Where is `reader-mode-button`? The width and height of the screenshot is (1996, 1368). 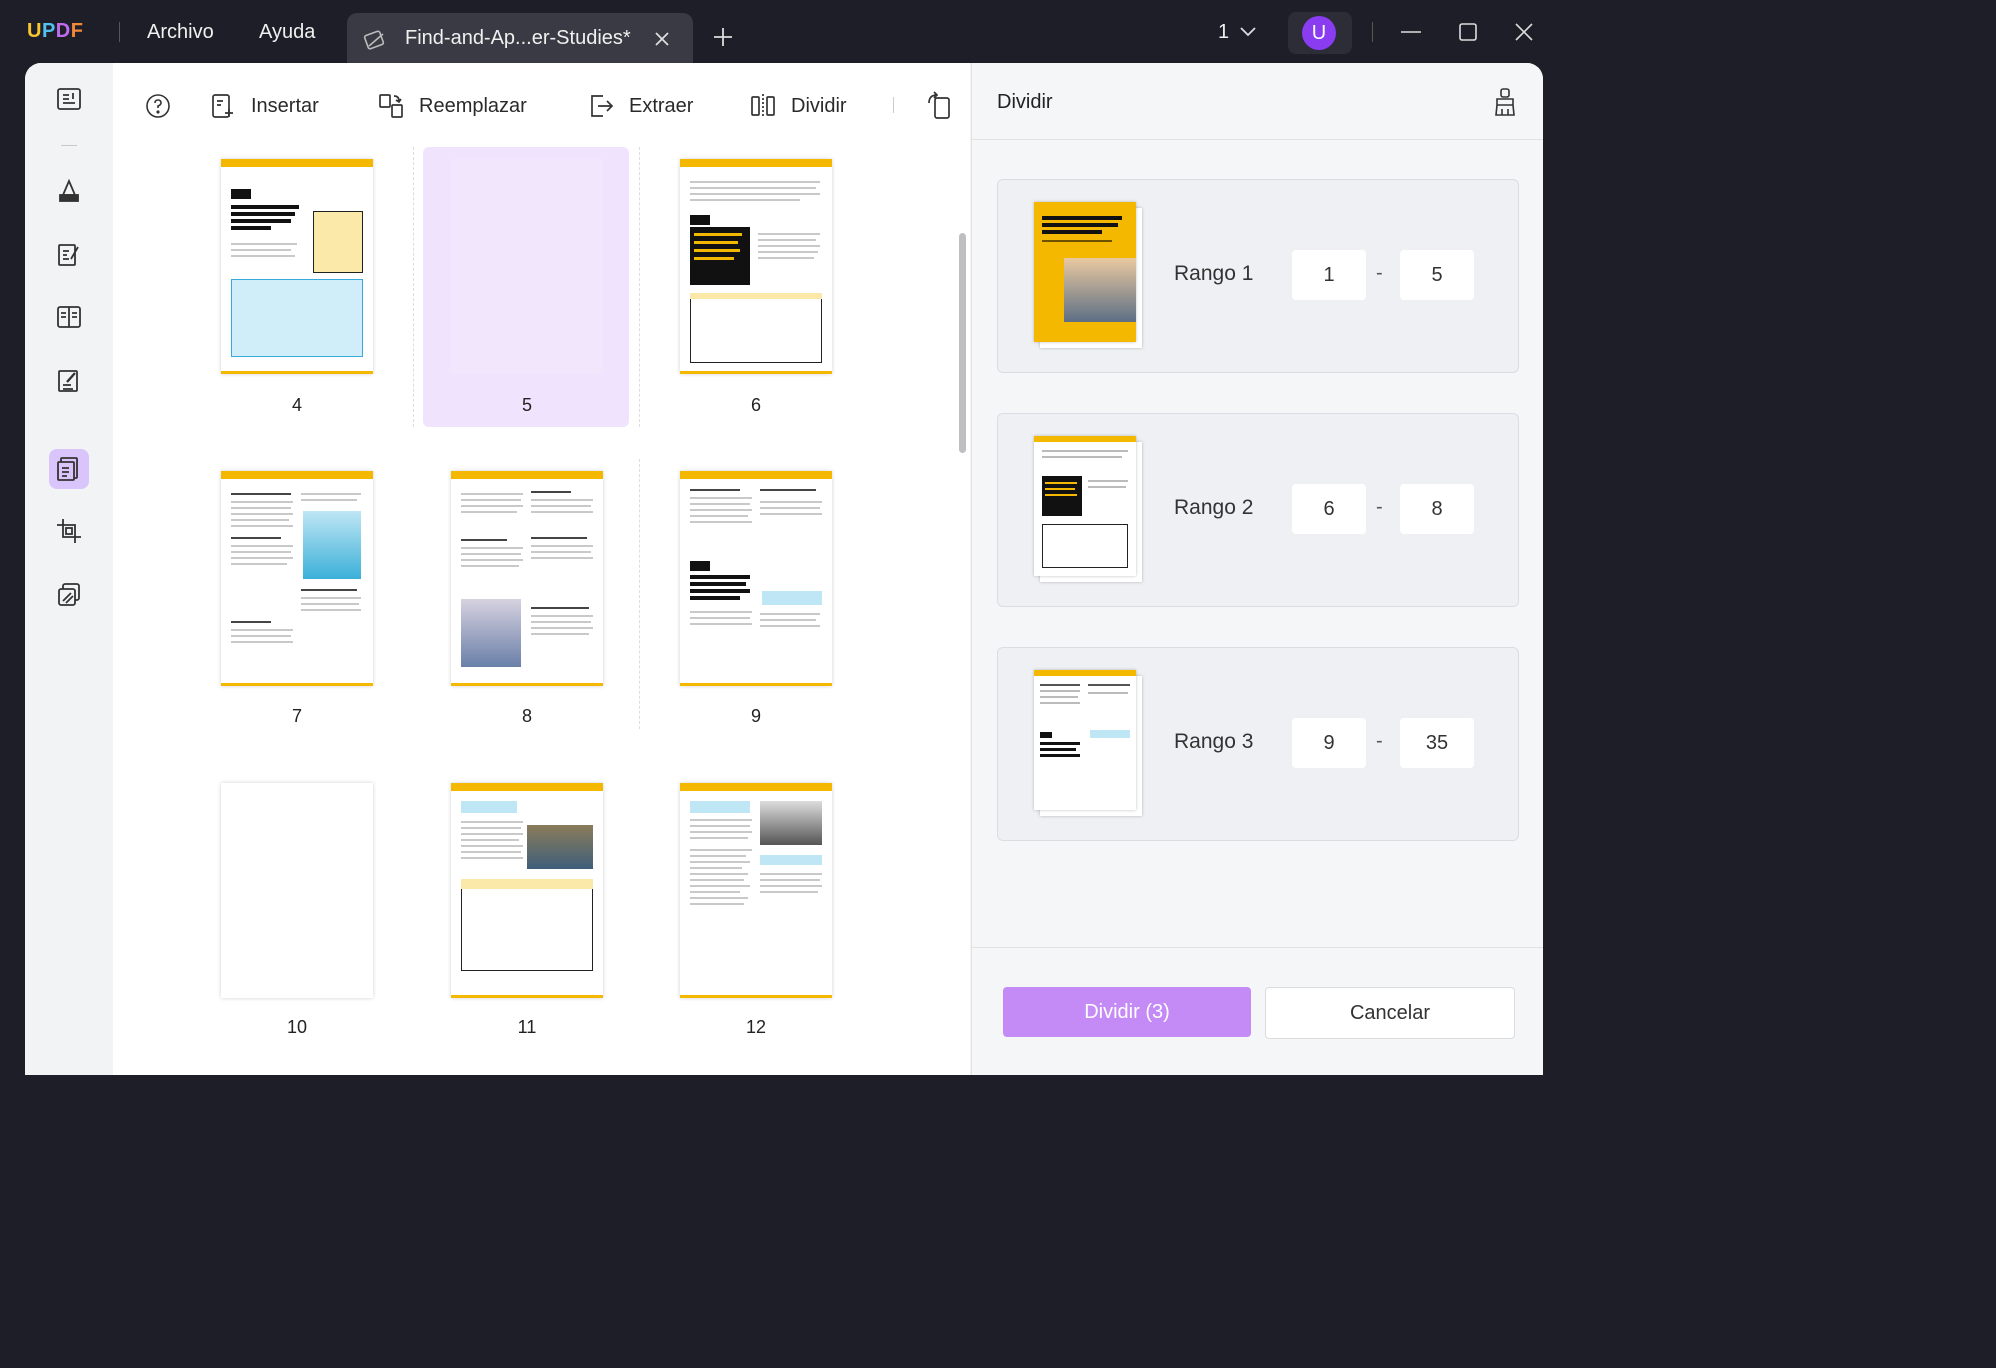
reader-mode-button is located at coordinates (69, 99).